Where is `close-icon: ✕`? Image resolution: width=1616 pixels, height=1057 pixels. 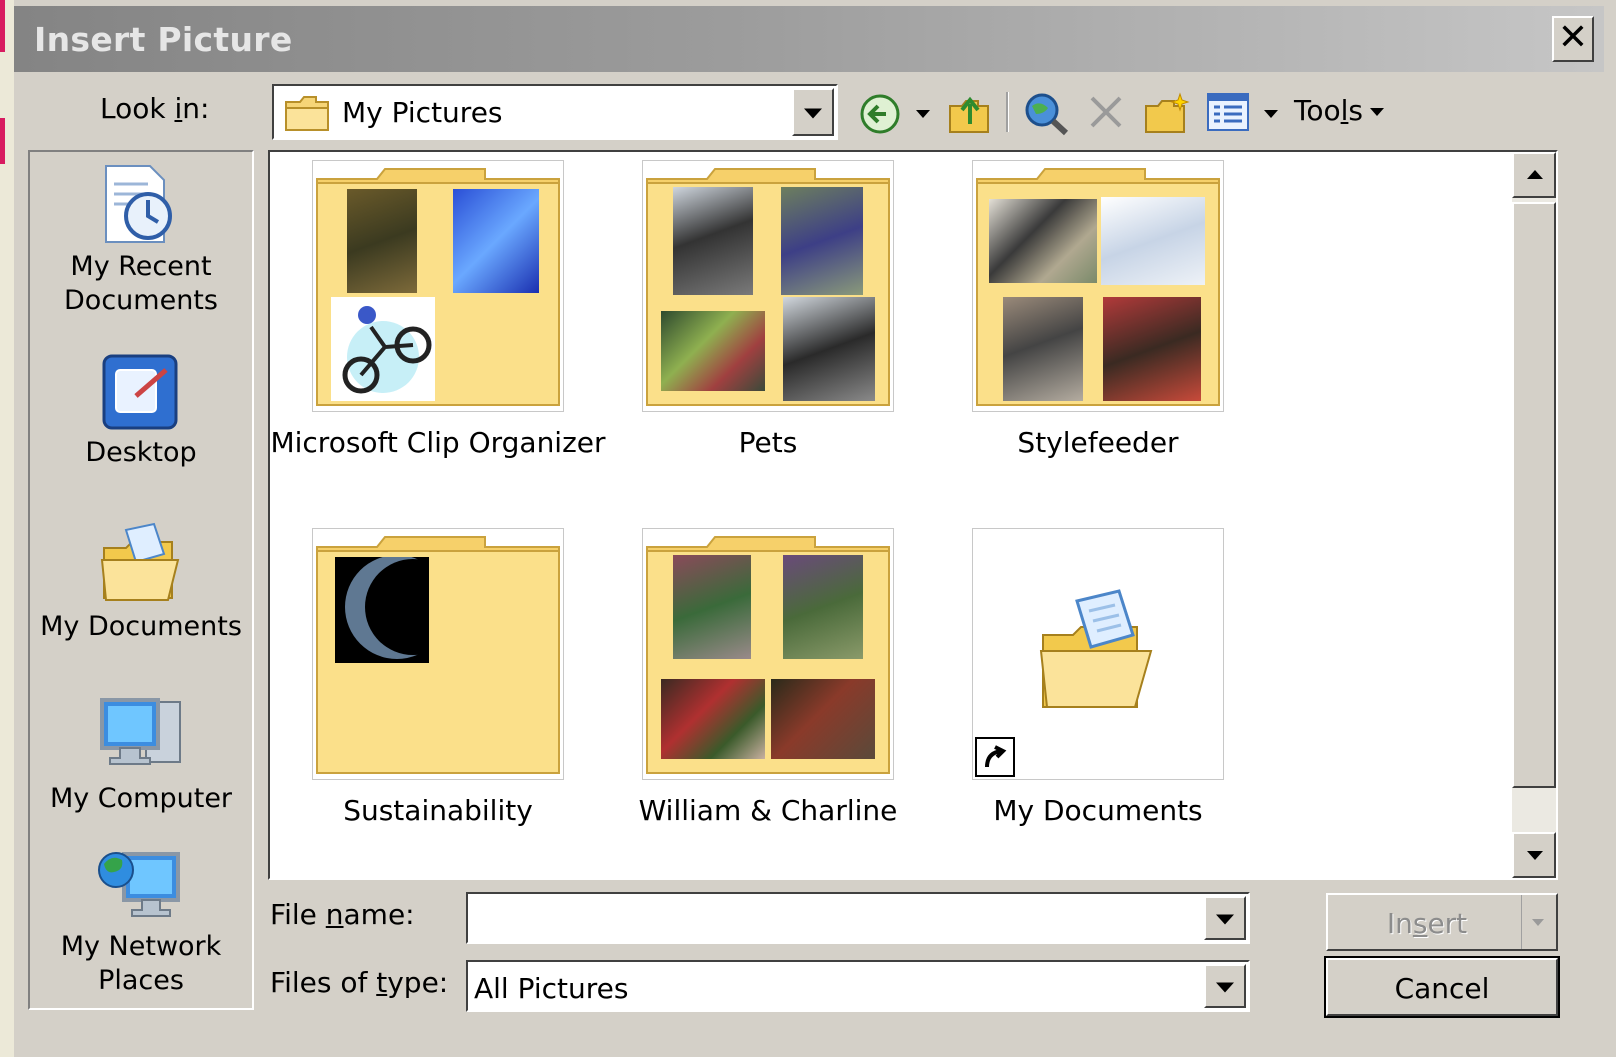 close-icon: ✕ is located at coordinates (1573, 37).